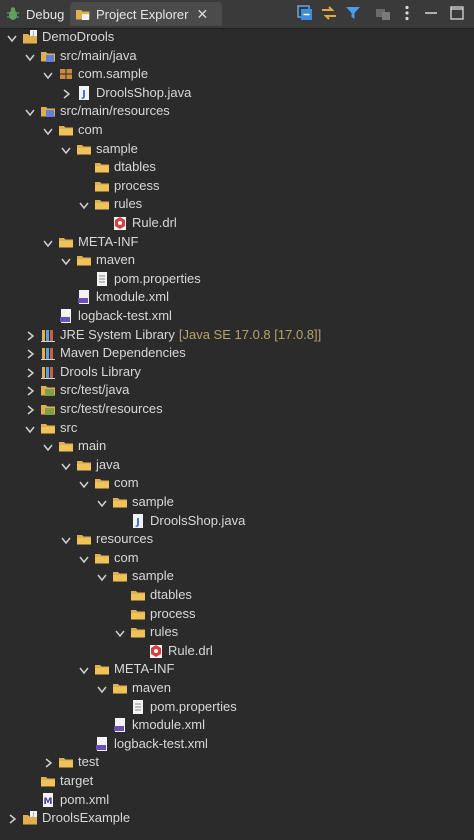  What do you see at coordinates (237, 781) in the screenshot?
I see `tree-item: target` at bounding box center [237, 781].